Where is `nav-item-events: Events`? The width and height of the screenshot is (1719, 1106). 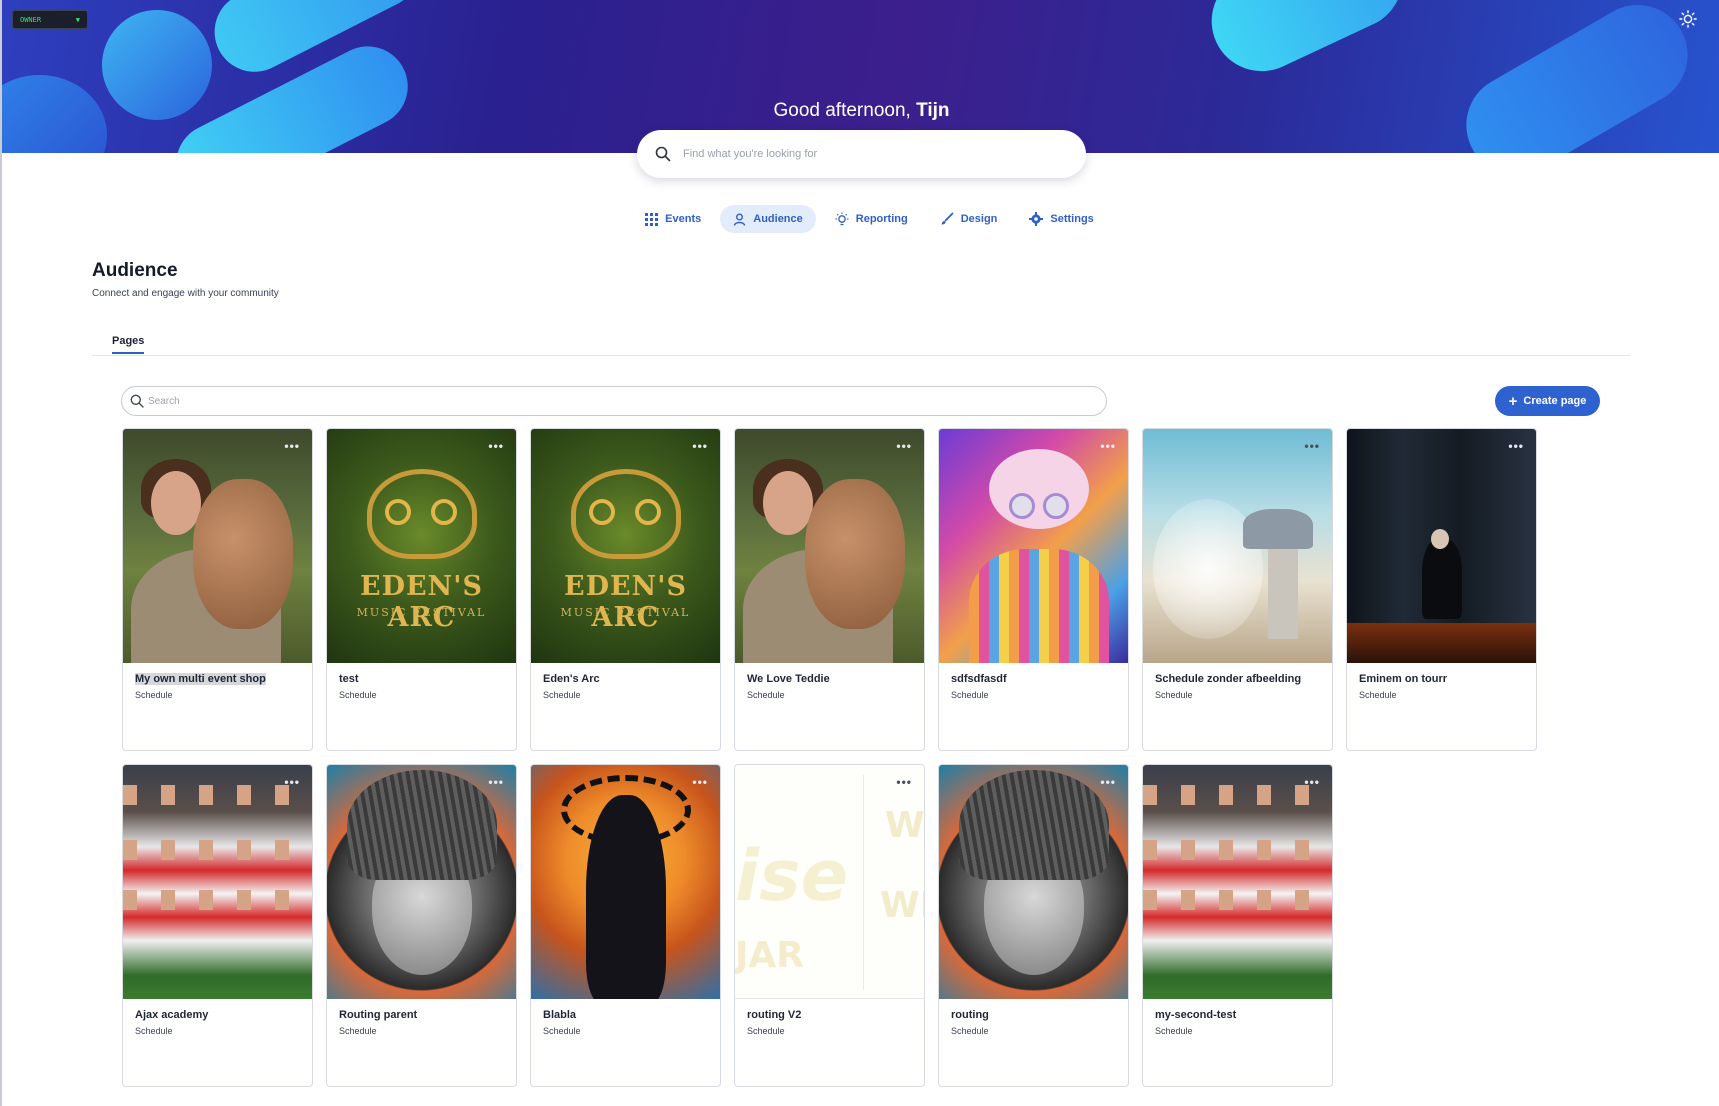 nav-item-events: Events is located at coordinates (673, 219).